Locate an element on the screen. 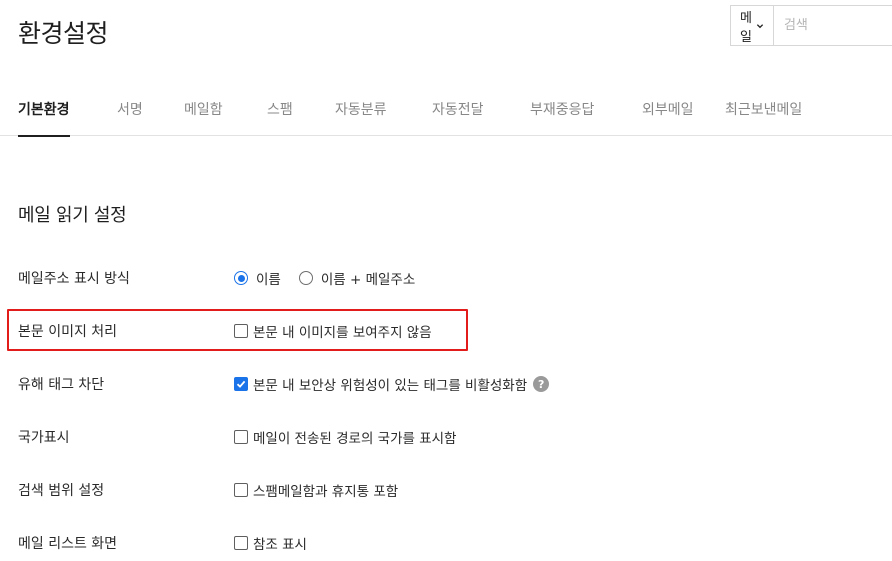  setting-row-address-display: 메일주소 표시 방식 이름 이름 + 메일주소 is located at coordinates (448, 278).